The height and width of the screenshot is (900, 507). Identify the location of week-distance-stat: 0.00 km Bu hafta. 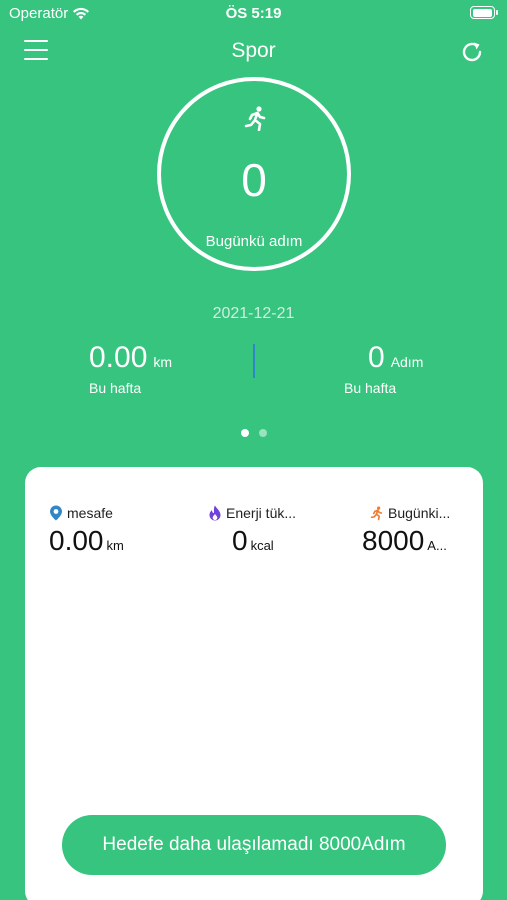
(139, 368).